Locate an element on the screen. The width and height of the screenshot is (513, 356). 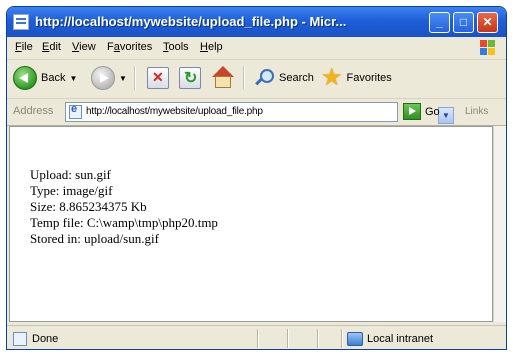
refresh-button is located at coordinates (190, 78).